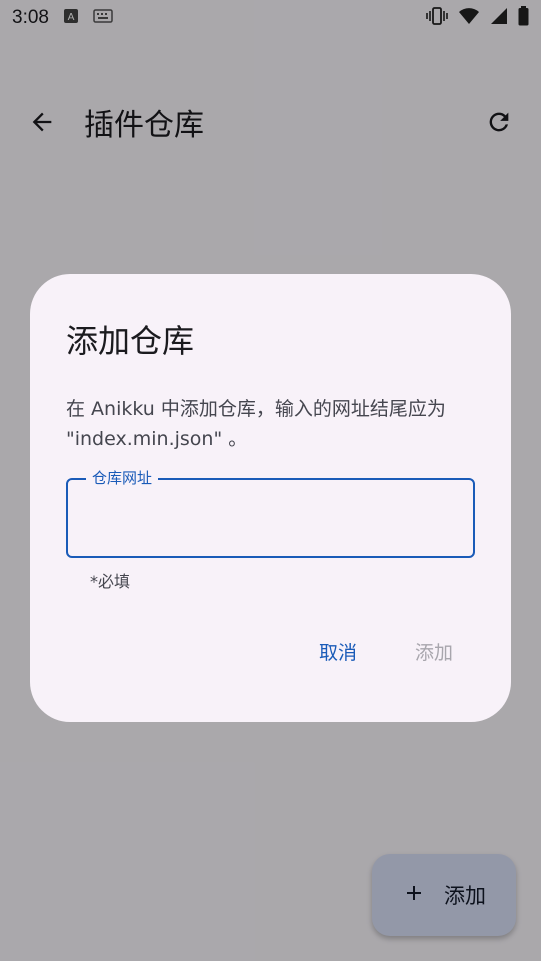 The width and height of the screenshot is (541, 961). What do you see at coordinates (110, 581) in the screenshot?
I see `field-supporting-text: *必填` at bounding box center [110, 581].